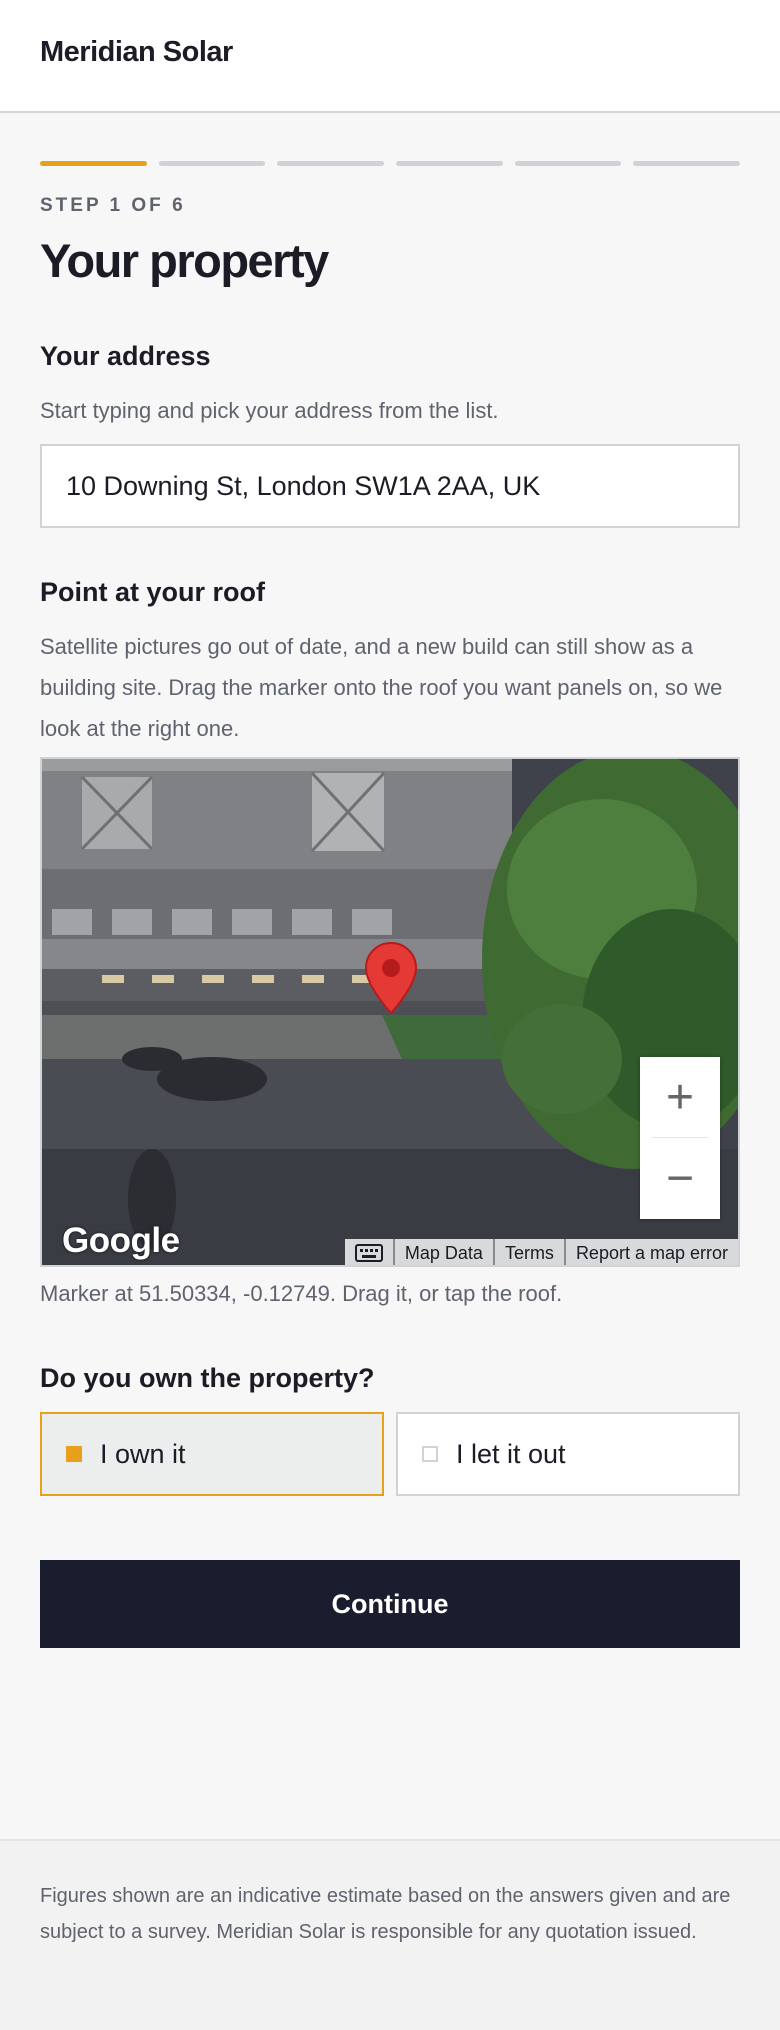 Image resolution: width=780 pixels, height=2030 pixels. What do you see at coordinates (136, 52) in the screenshot?
I see `brand-logo: Meridian Solar` at bounding box center [136, 52].